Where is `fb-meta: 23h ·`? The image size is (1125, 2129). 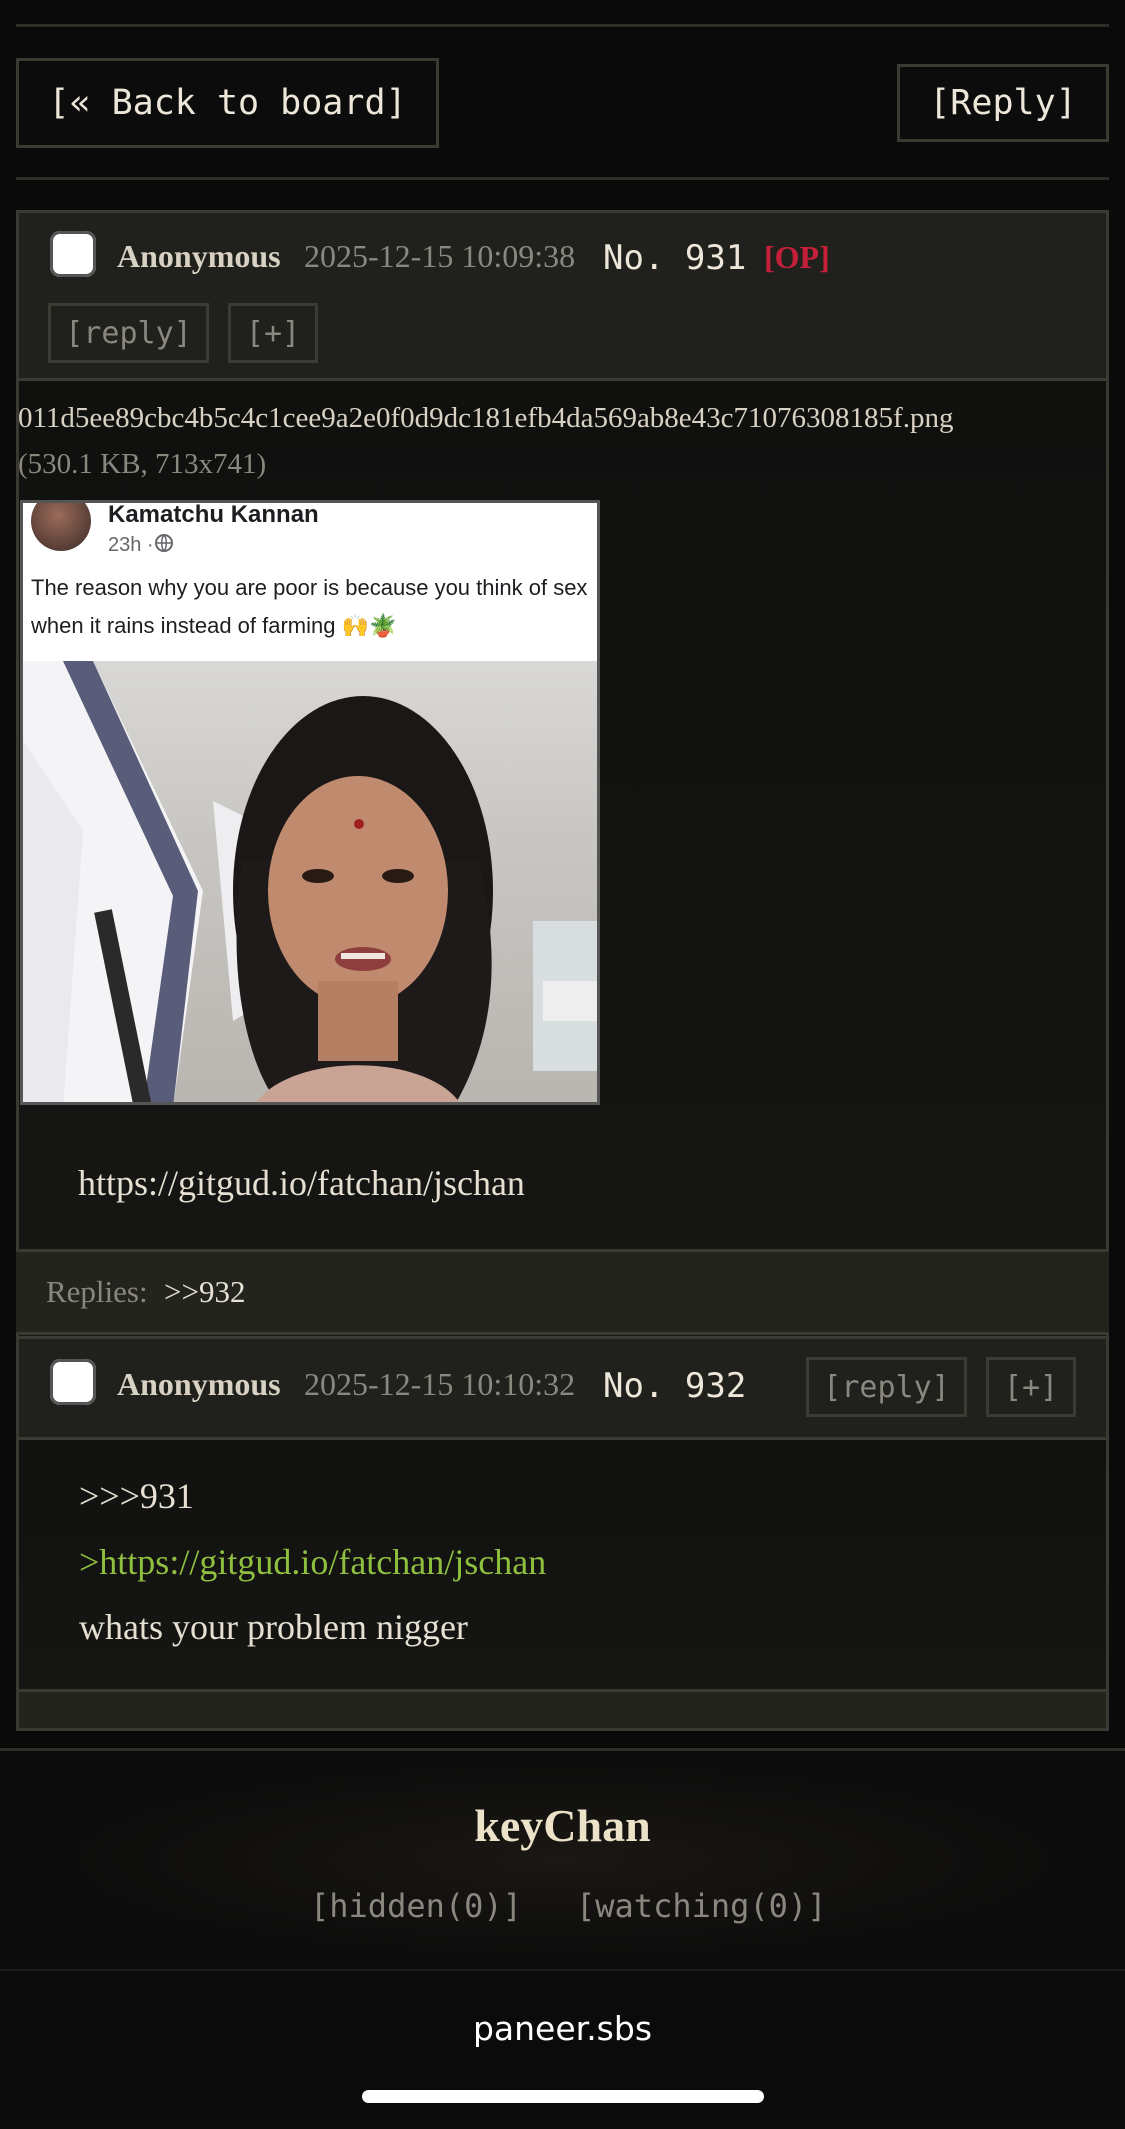
fb-meta: 23h · is located at coordinates (141, 545).